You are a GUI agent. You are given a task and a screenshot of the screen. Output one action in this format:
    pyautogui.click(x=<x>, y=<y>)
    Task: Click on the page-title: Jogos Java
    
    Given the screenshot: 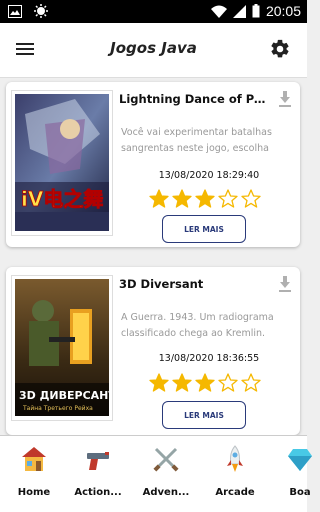 What is the action you would take?
    pyautogui.click(x=153, y=48)
    